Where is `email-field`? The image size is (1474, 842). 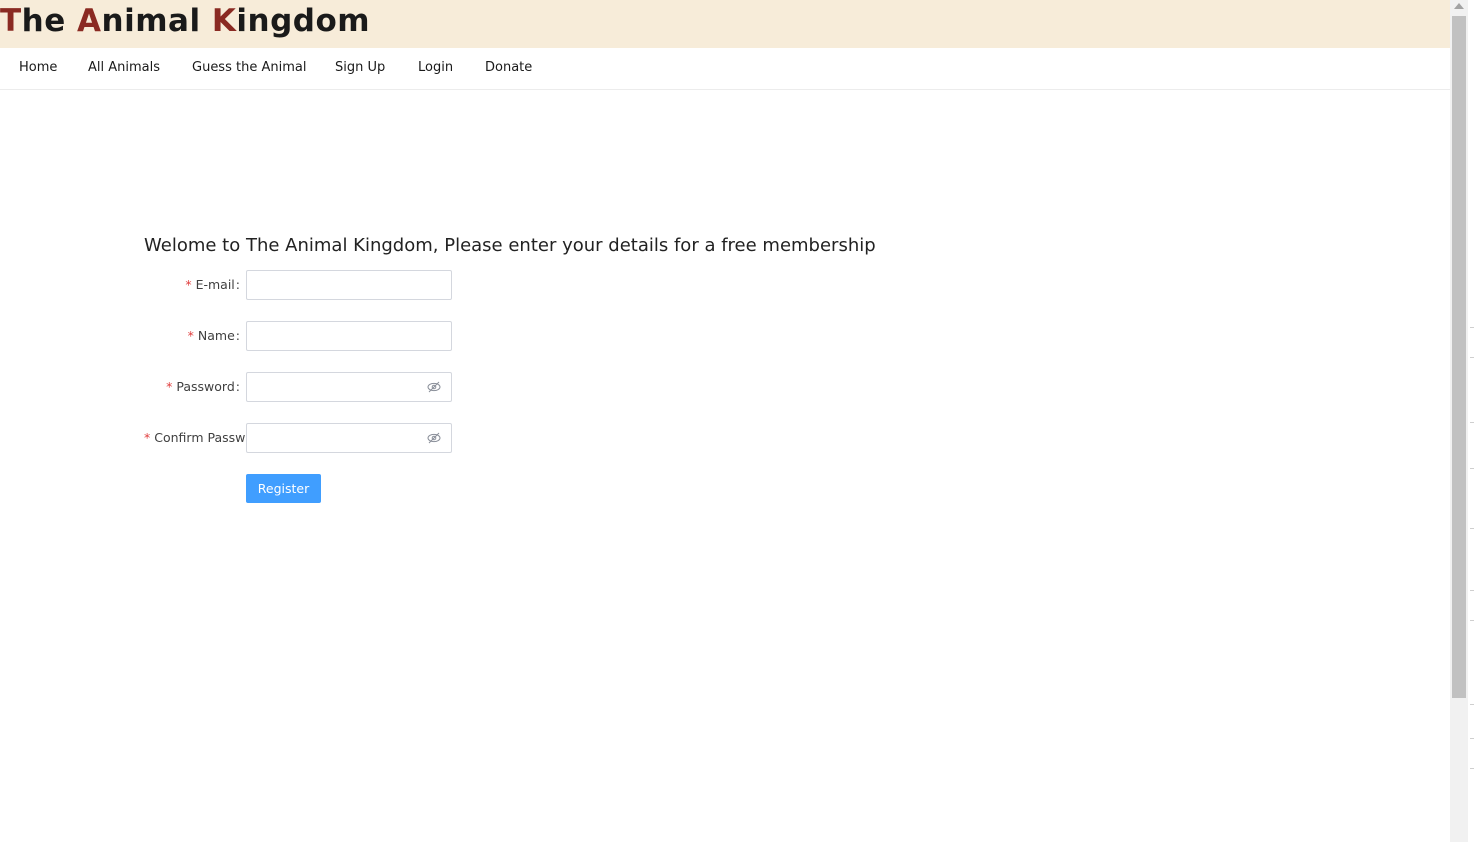 email-field is located at coordinates (349, 285).